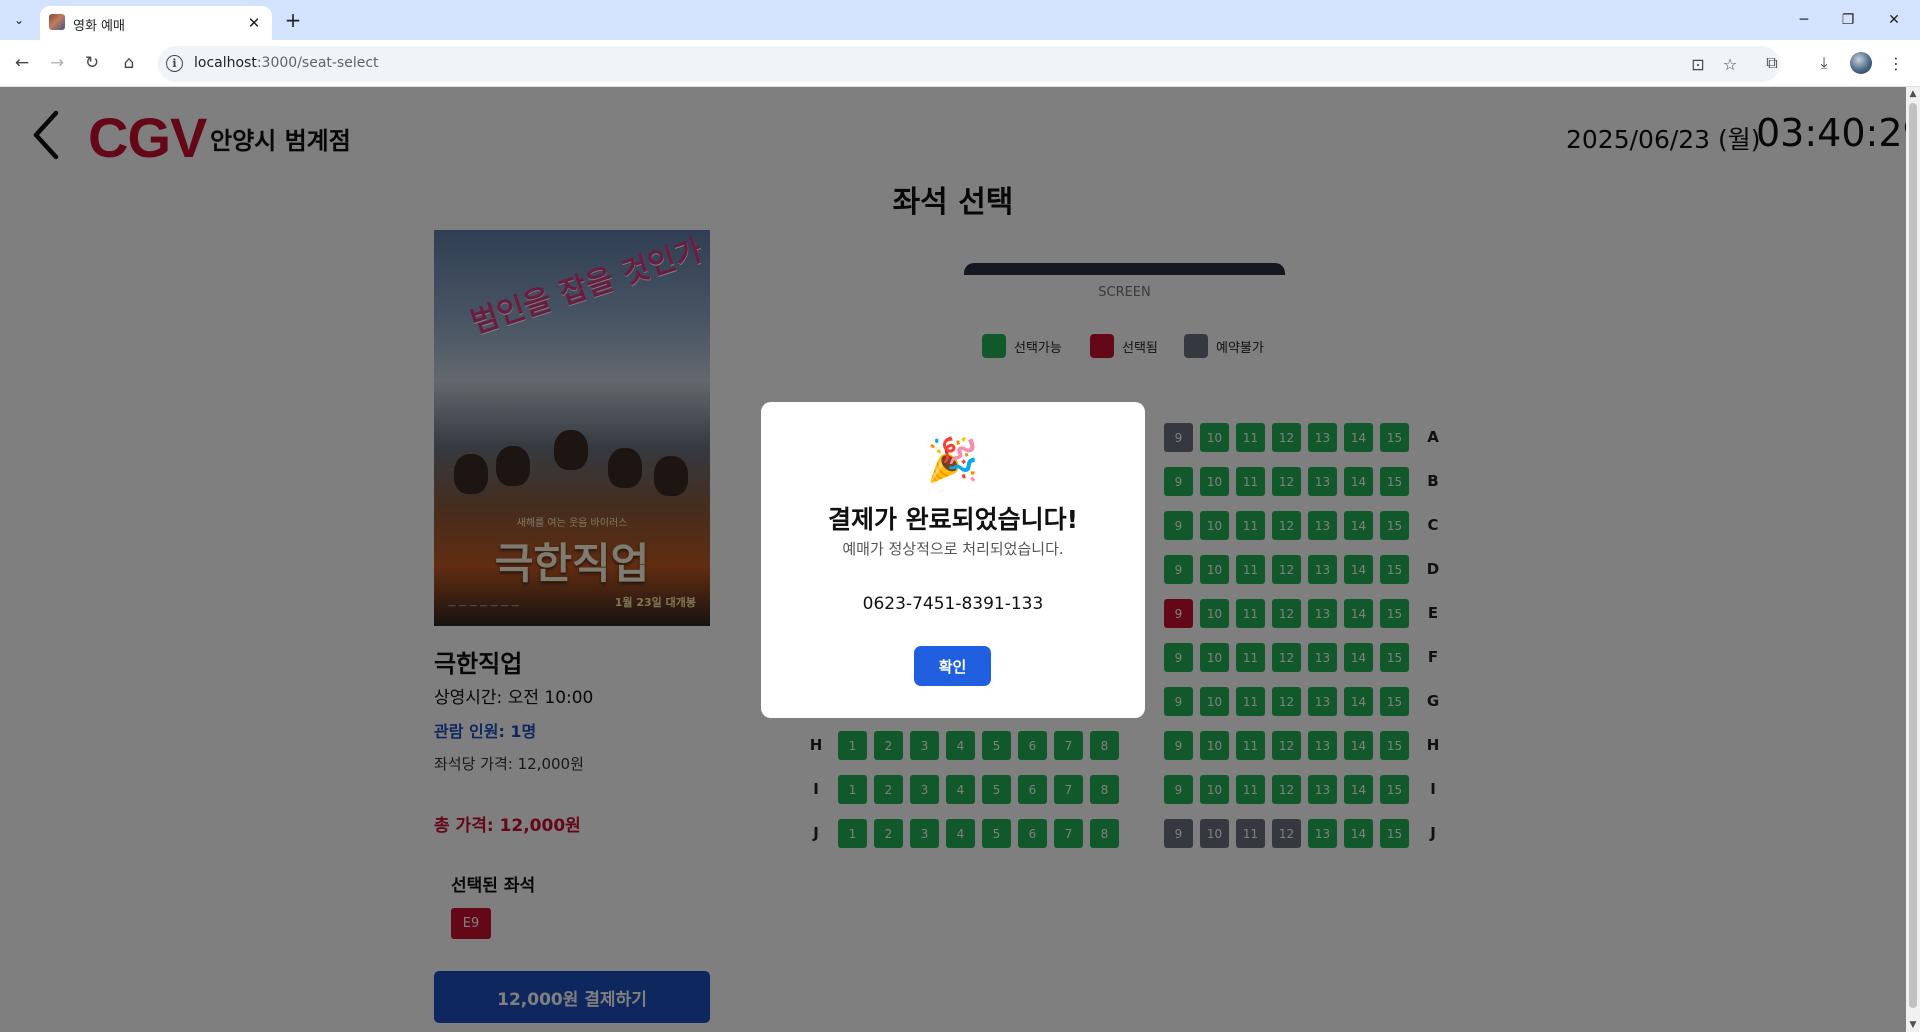 This screenshot has height=1032, width=1920. What do you see at coordinates (92, 63) in the screenshot?
I see `reload-icon: ↻` at bounding box center [92, 63].